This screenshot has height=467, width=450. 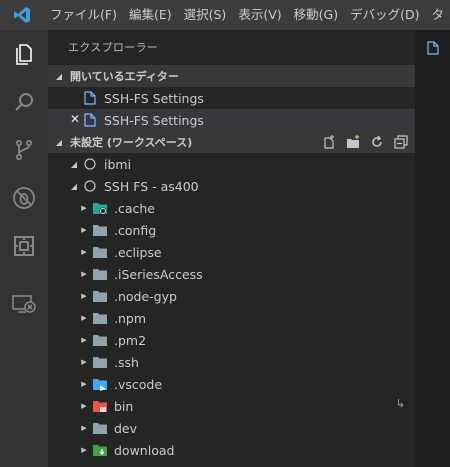 I want to click on editor-tab, so click(x=432, y=47).